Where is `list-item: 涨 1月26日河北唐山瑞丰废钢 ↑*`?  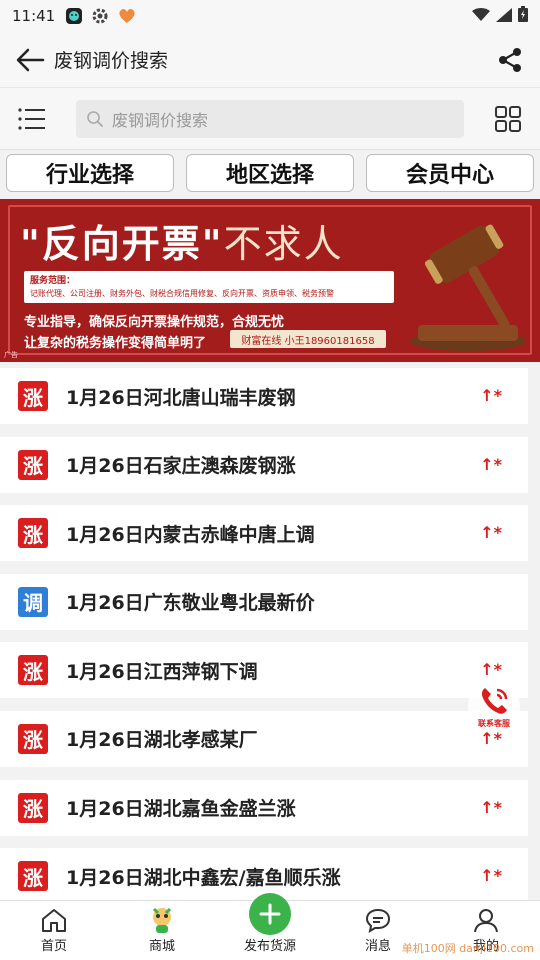
list-item: 涨 1月26日河北唐山瑞丰废钢 ↑* is located at coordinates (264, 396).